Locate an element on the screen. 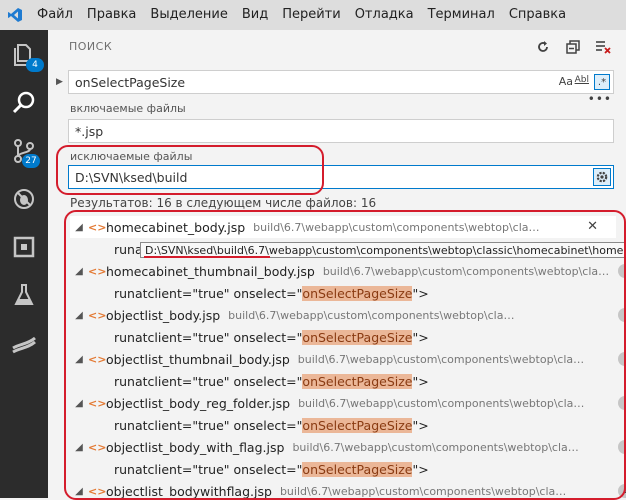 The image size is (626, 500). extensions-icon is located at coordinates (24, 248).